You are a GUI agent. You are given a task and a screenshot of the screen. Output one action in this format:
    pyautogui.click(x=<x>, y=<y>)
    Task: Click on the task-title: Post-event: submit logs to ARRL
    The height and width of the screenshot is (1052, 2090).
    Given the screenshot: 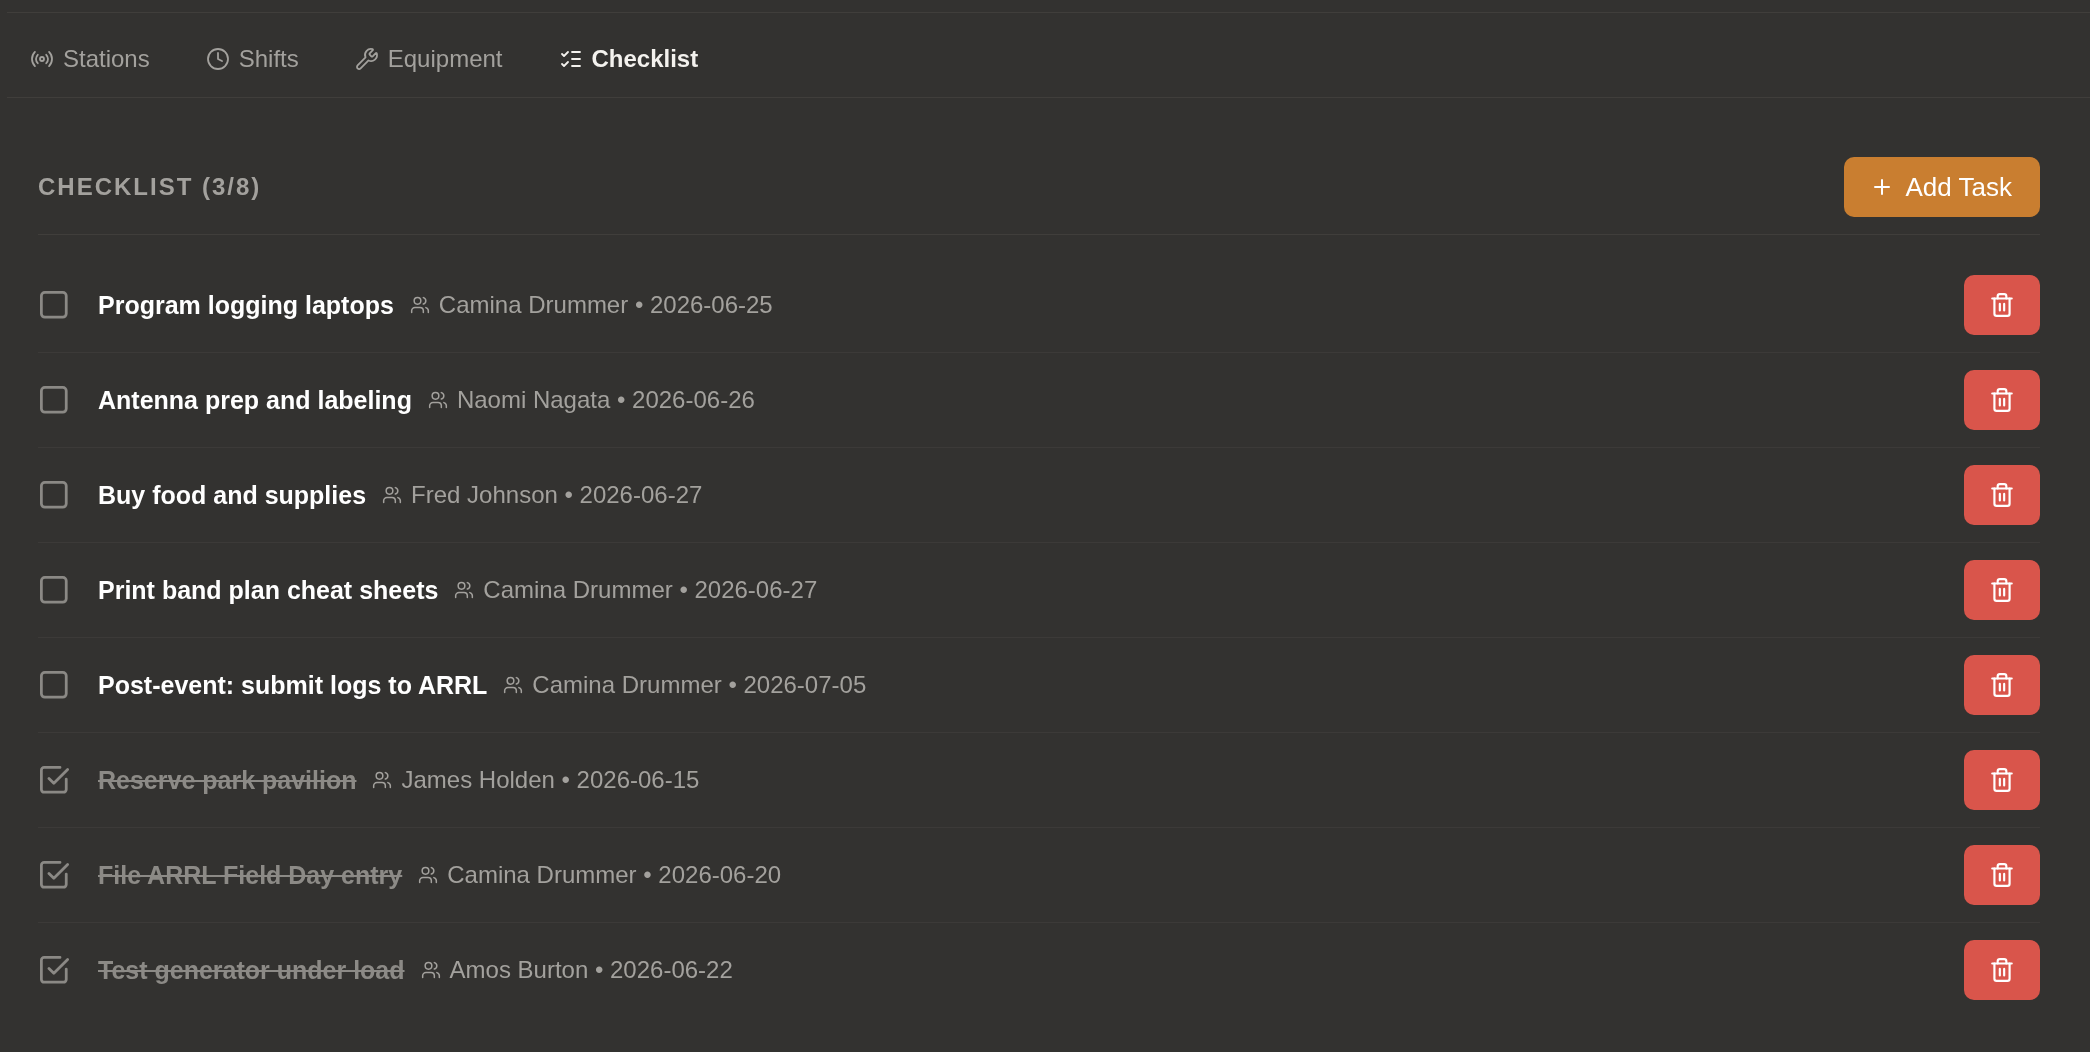 What is the action you would take?
    pyautogui.click(x=293, y=685)
    